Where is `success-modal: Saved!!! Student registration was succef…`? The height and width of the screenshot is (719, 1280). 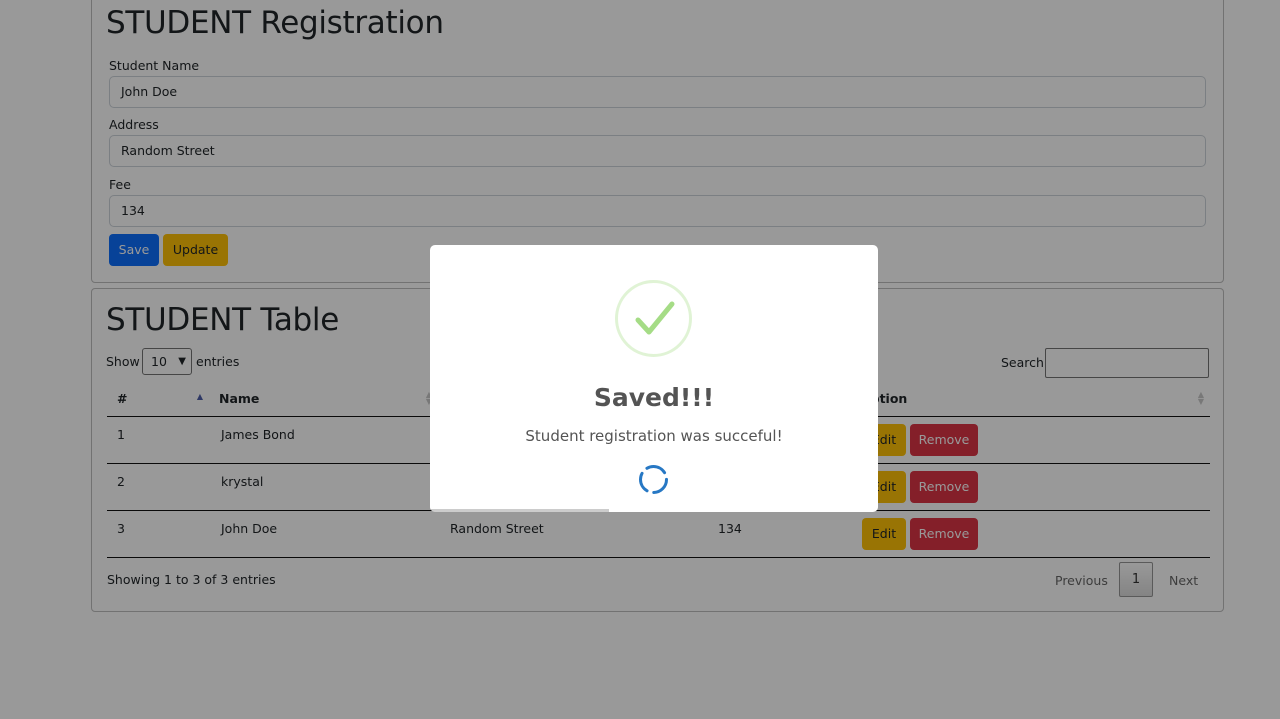
success-modal: Saved!!! Student registration was succef… is located at coordinates (654, 378).